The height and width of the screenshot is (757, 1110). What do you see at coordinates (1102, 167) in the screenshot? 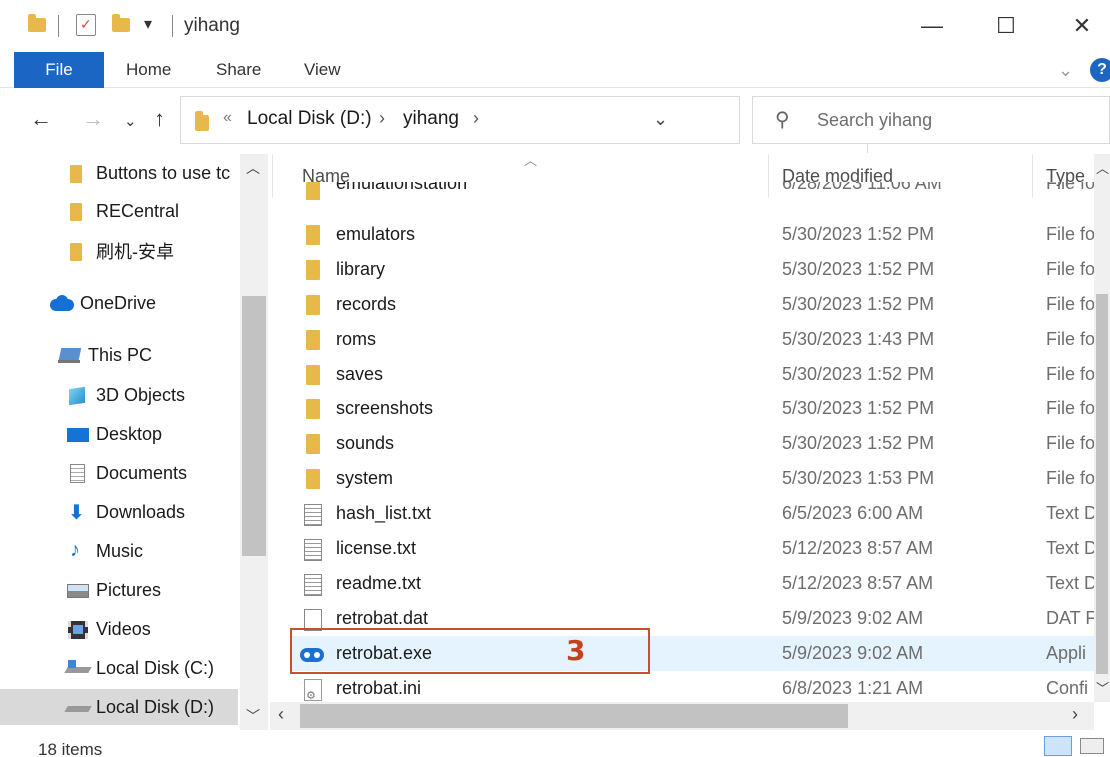
I see `scroll-up-icon: ︿` at bounding box center [1102, 167].